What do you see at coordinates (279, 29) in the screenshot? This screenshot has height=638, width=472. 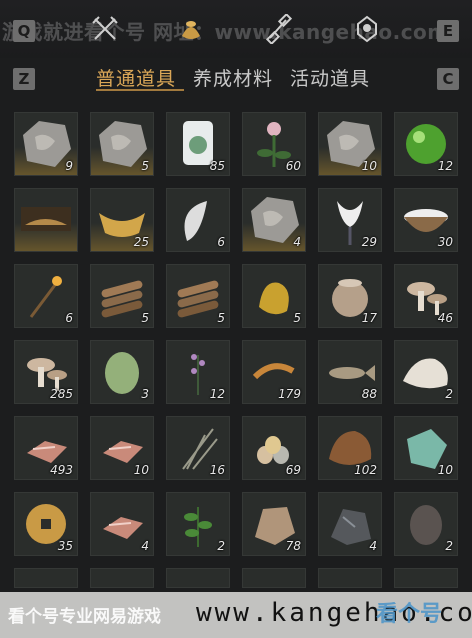 I see `scroll-icon` at bounding box center [279, 29].